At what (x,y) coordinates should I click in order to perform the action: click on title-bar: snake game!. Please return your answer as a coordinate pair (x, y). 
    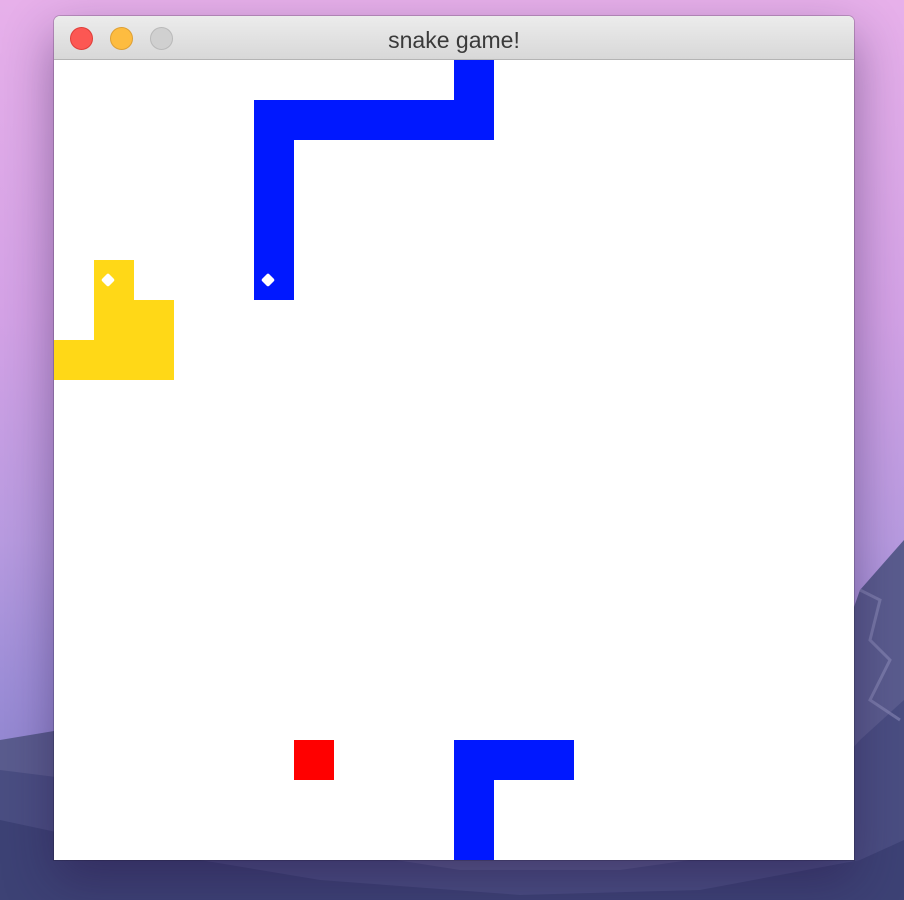
    Looking at the image, I should click on (454, 38).